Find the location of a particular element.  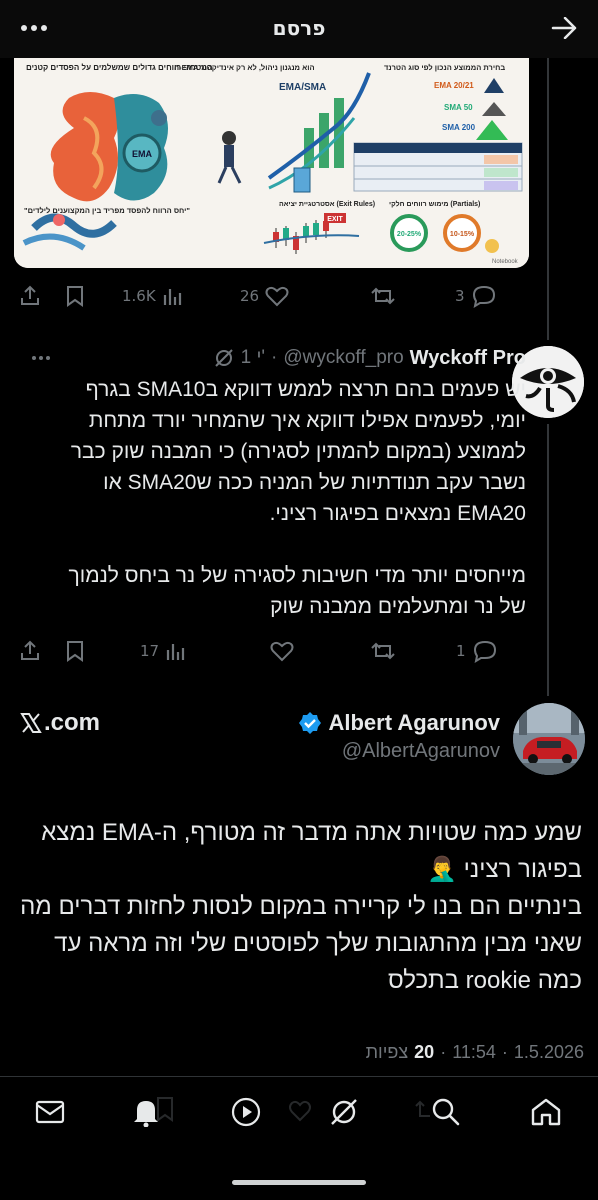

likes-count: 26 is located at coordinates (250, 296).